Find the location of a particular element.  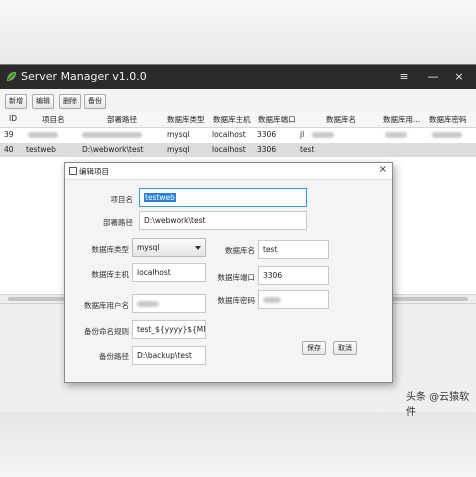

db-port-label: 数据库端口 is located at coordinates (236, 277).